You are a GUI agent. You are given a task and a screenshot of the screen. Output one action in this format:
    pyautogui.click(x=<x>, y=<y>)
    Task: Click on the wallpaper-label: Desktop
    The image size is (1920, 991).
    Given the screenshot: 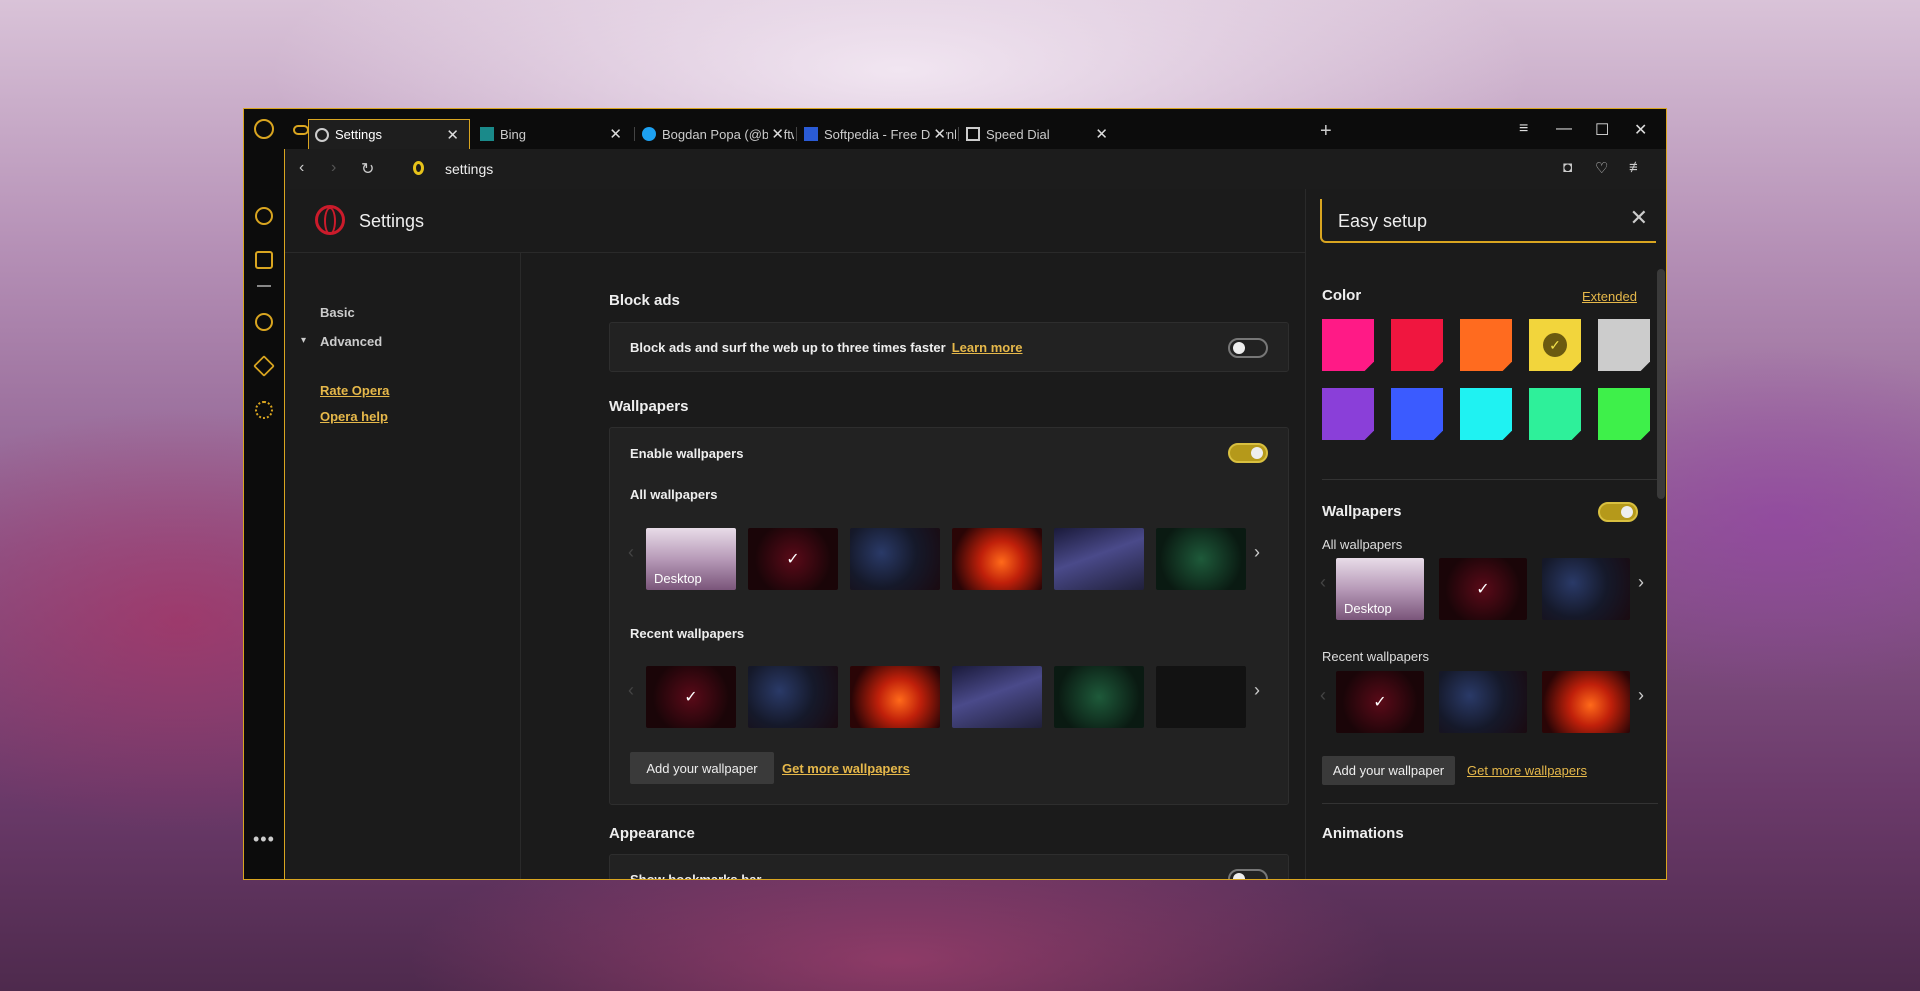 What is the action you would take?
    pyautogui.click(x=678, y=578)
    